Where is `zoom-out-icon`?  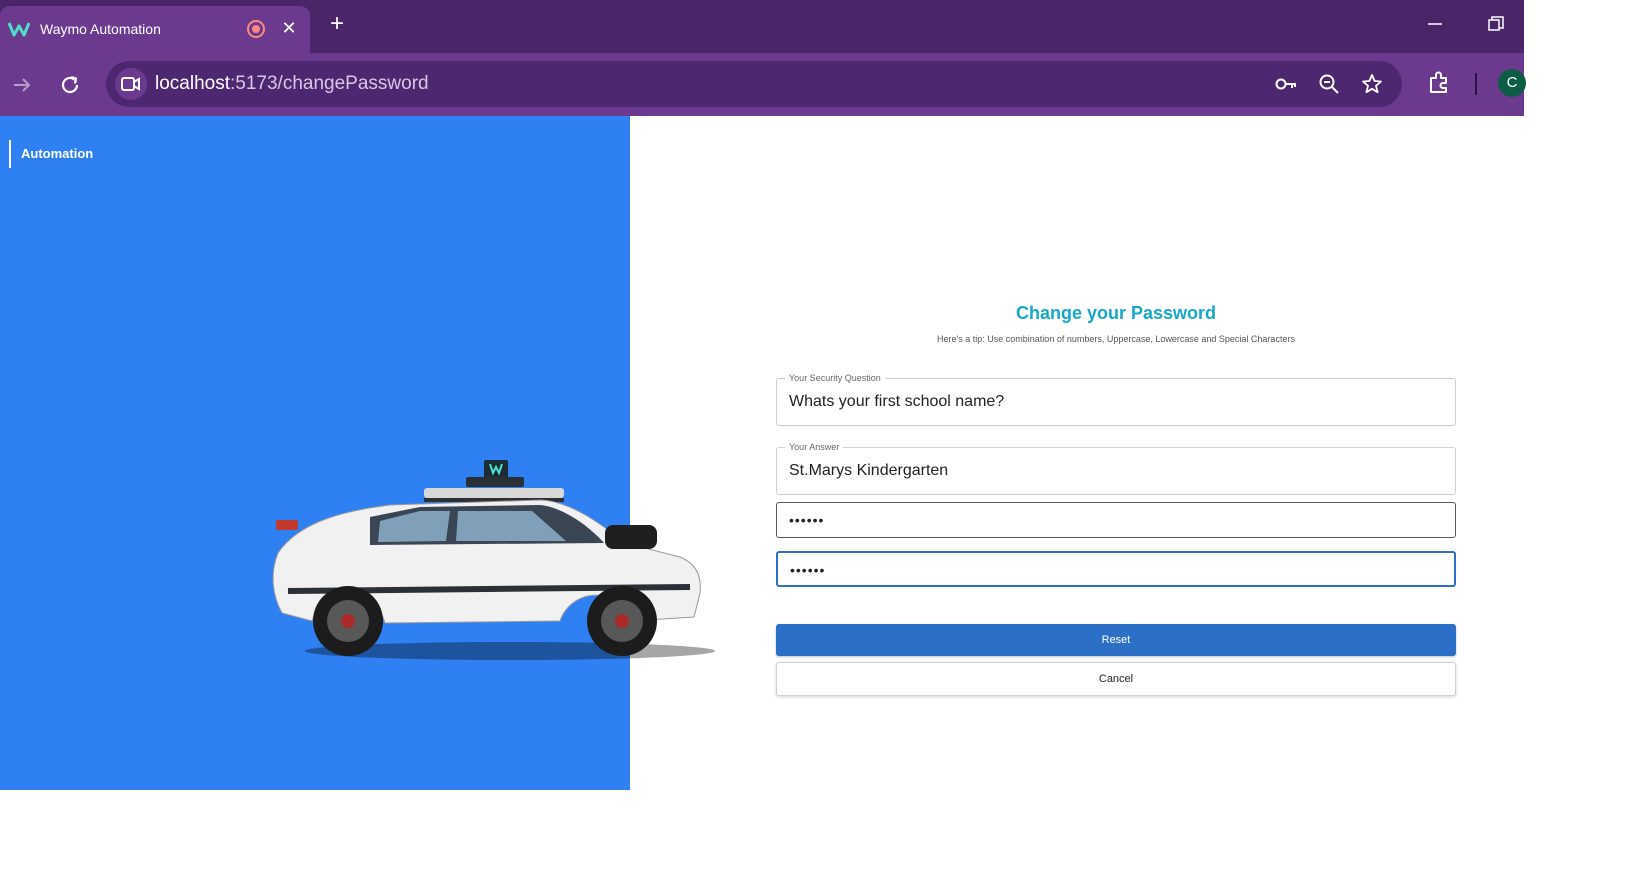 zoom-out-icon is located at coordinates (1329, 84).